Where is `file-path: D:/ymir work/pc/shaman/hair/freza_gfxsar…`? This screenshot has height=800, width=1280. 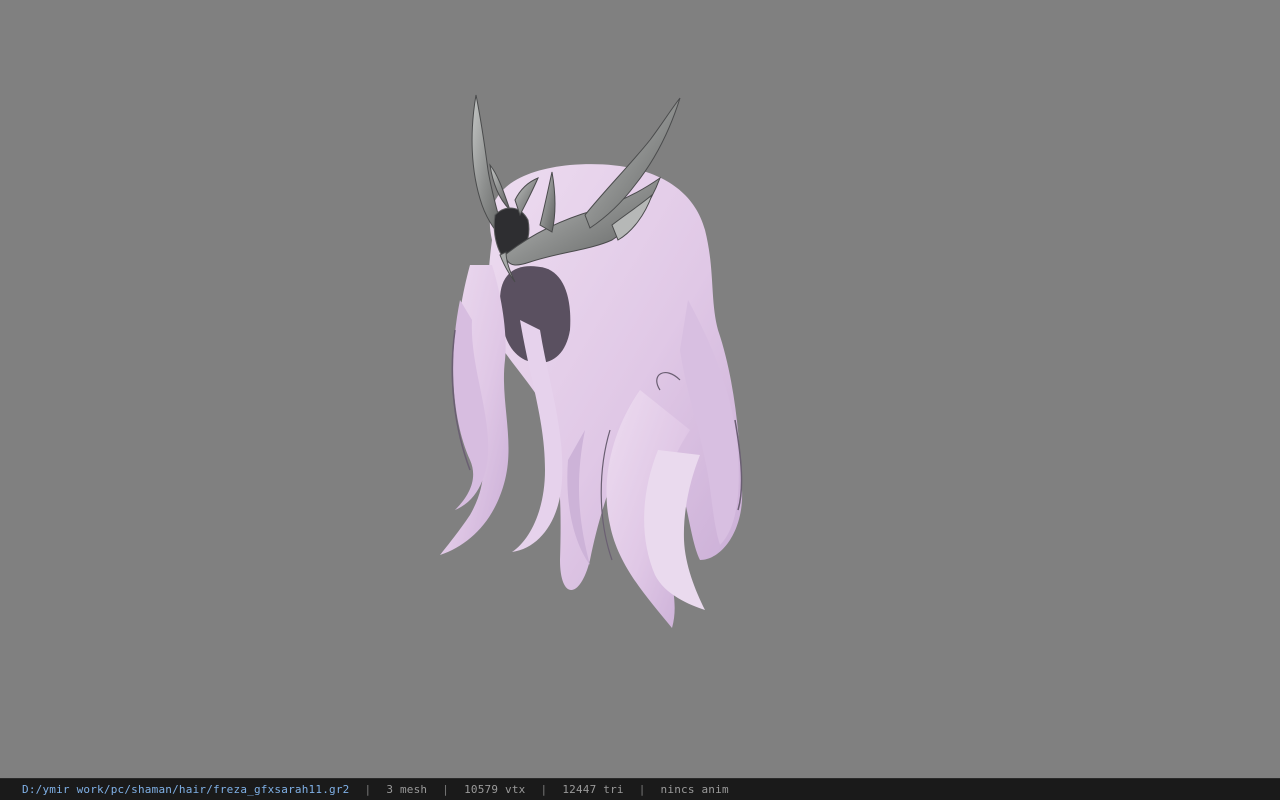
file-path: D:/ymir work/pc/shaman/hair/freza_gfxsar… is located at coordinates (186, 789).